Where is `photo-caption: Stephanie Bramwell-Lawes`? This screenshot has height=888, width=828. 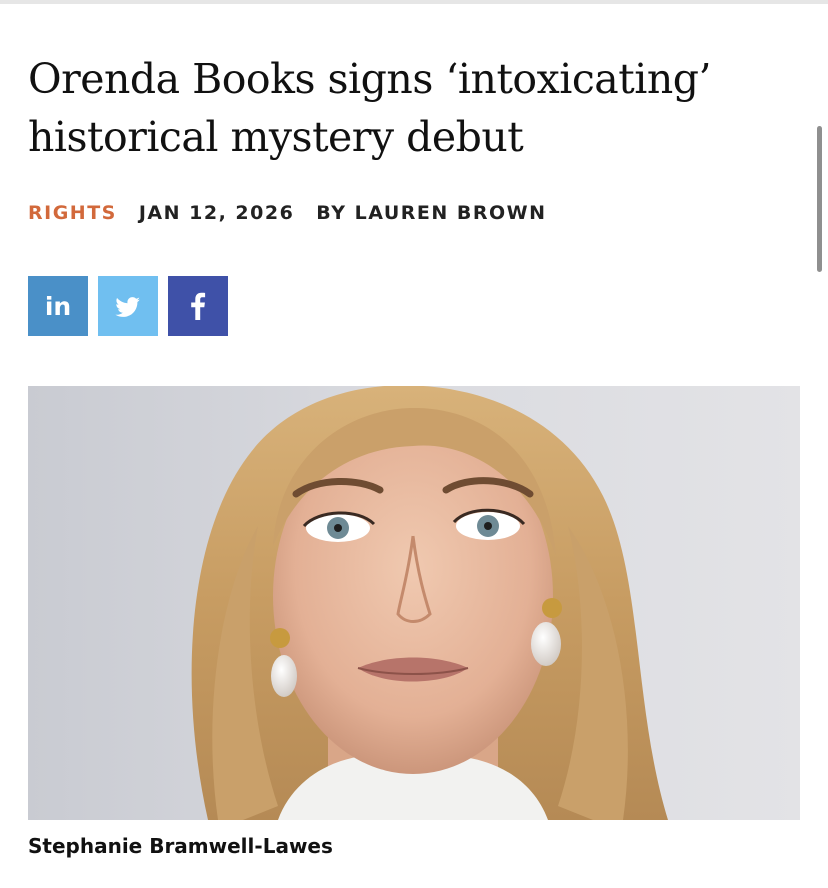 photo-caption: Stephanie Bramwell-Lawes is located at coordinates (180, 846).